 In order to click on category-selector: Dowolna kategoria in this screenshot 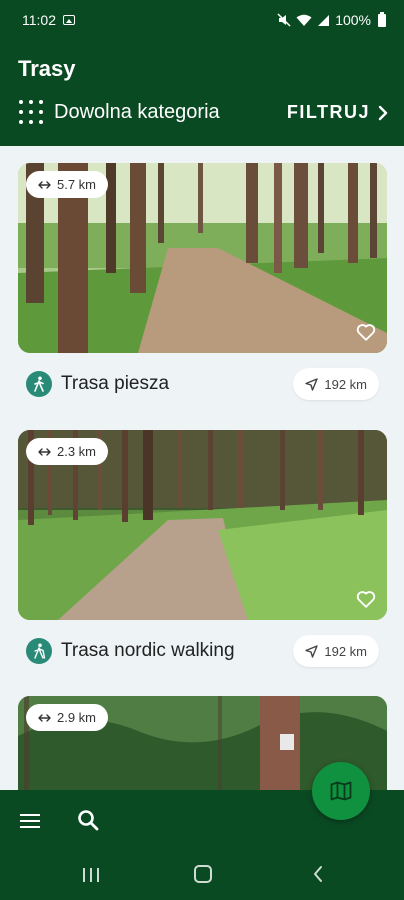, I will do `click(119, 112)`.